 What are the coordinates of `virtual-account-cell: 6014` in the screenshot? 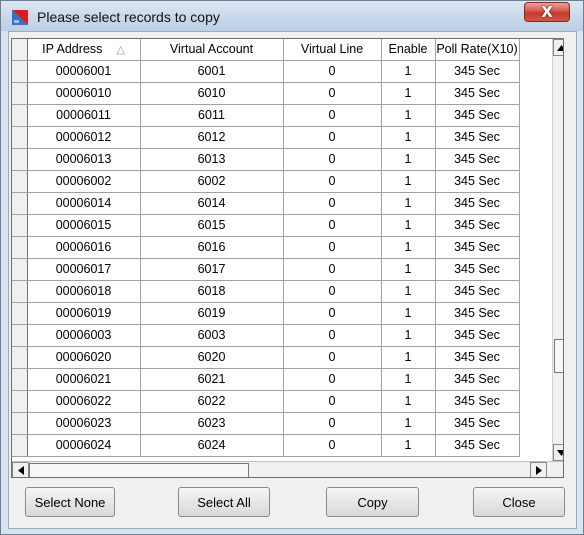 It's located at (212, 203).